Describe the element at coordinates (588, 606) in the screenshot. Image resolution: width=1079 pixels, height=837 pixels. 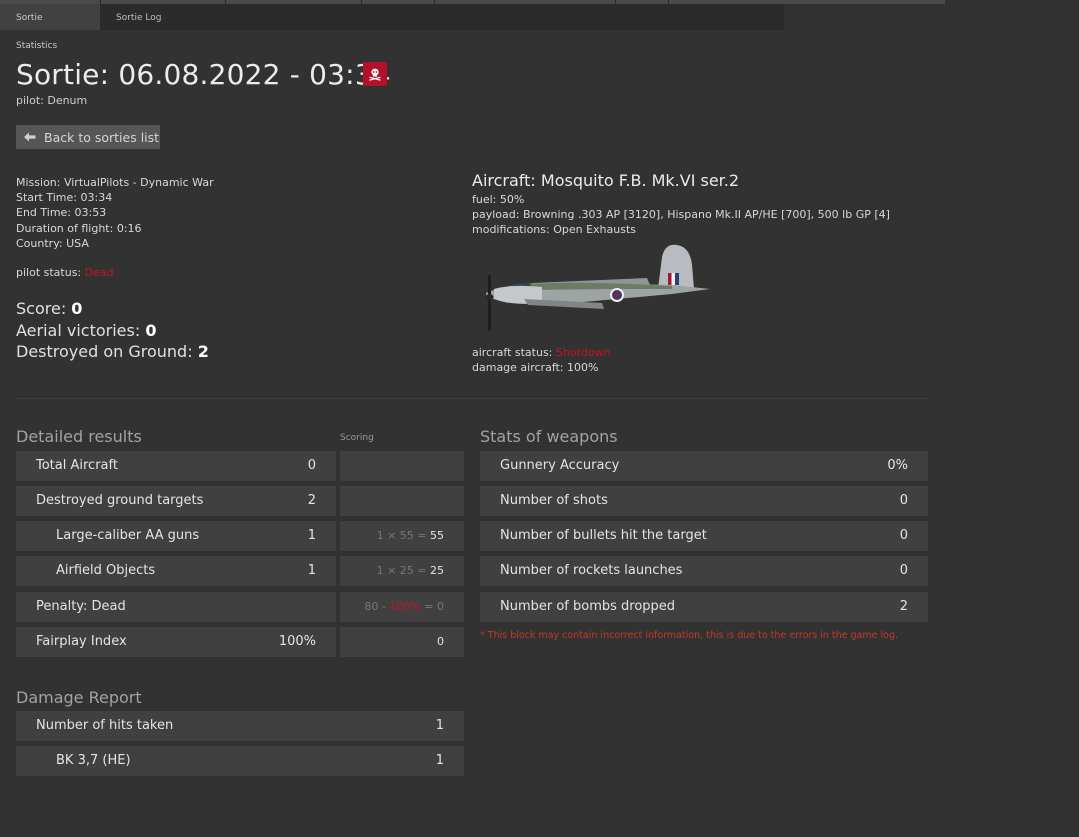
I see `row-label: Number of bombs dropped` at that location.